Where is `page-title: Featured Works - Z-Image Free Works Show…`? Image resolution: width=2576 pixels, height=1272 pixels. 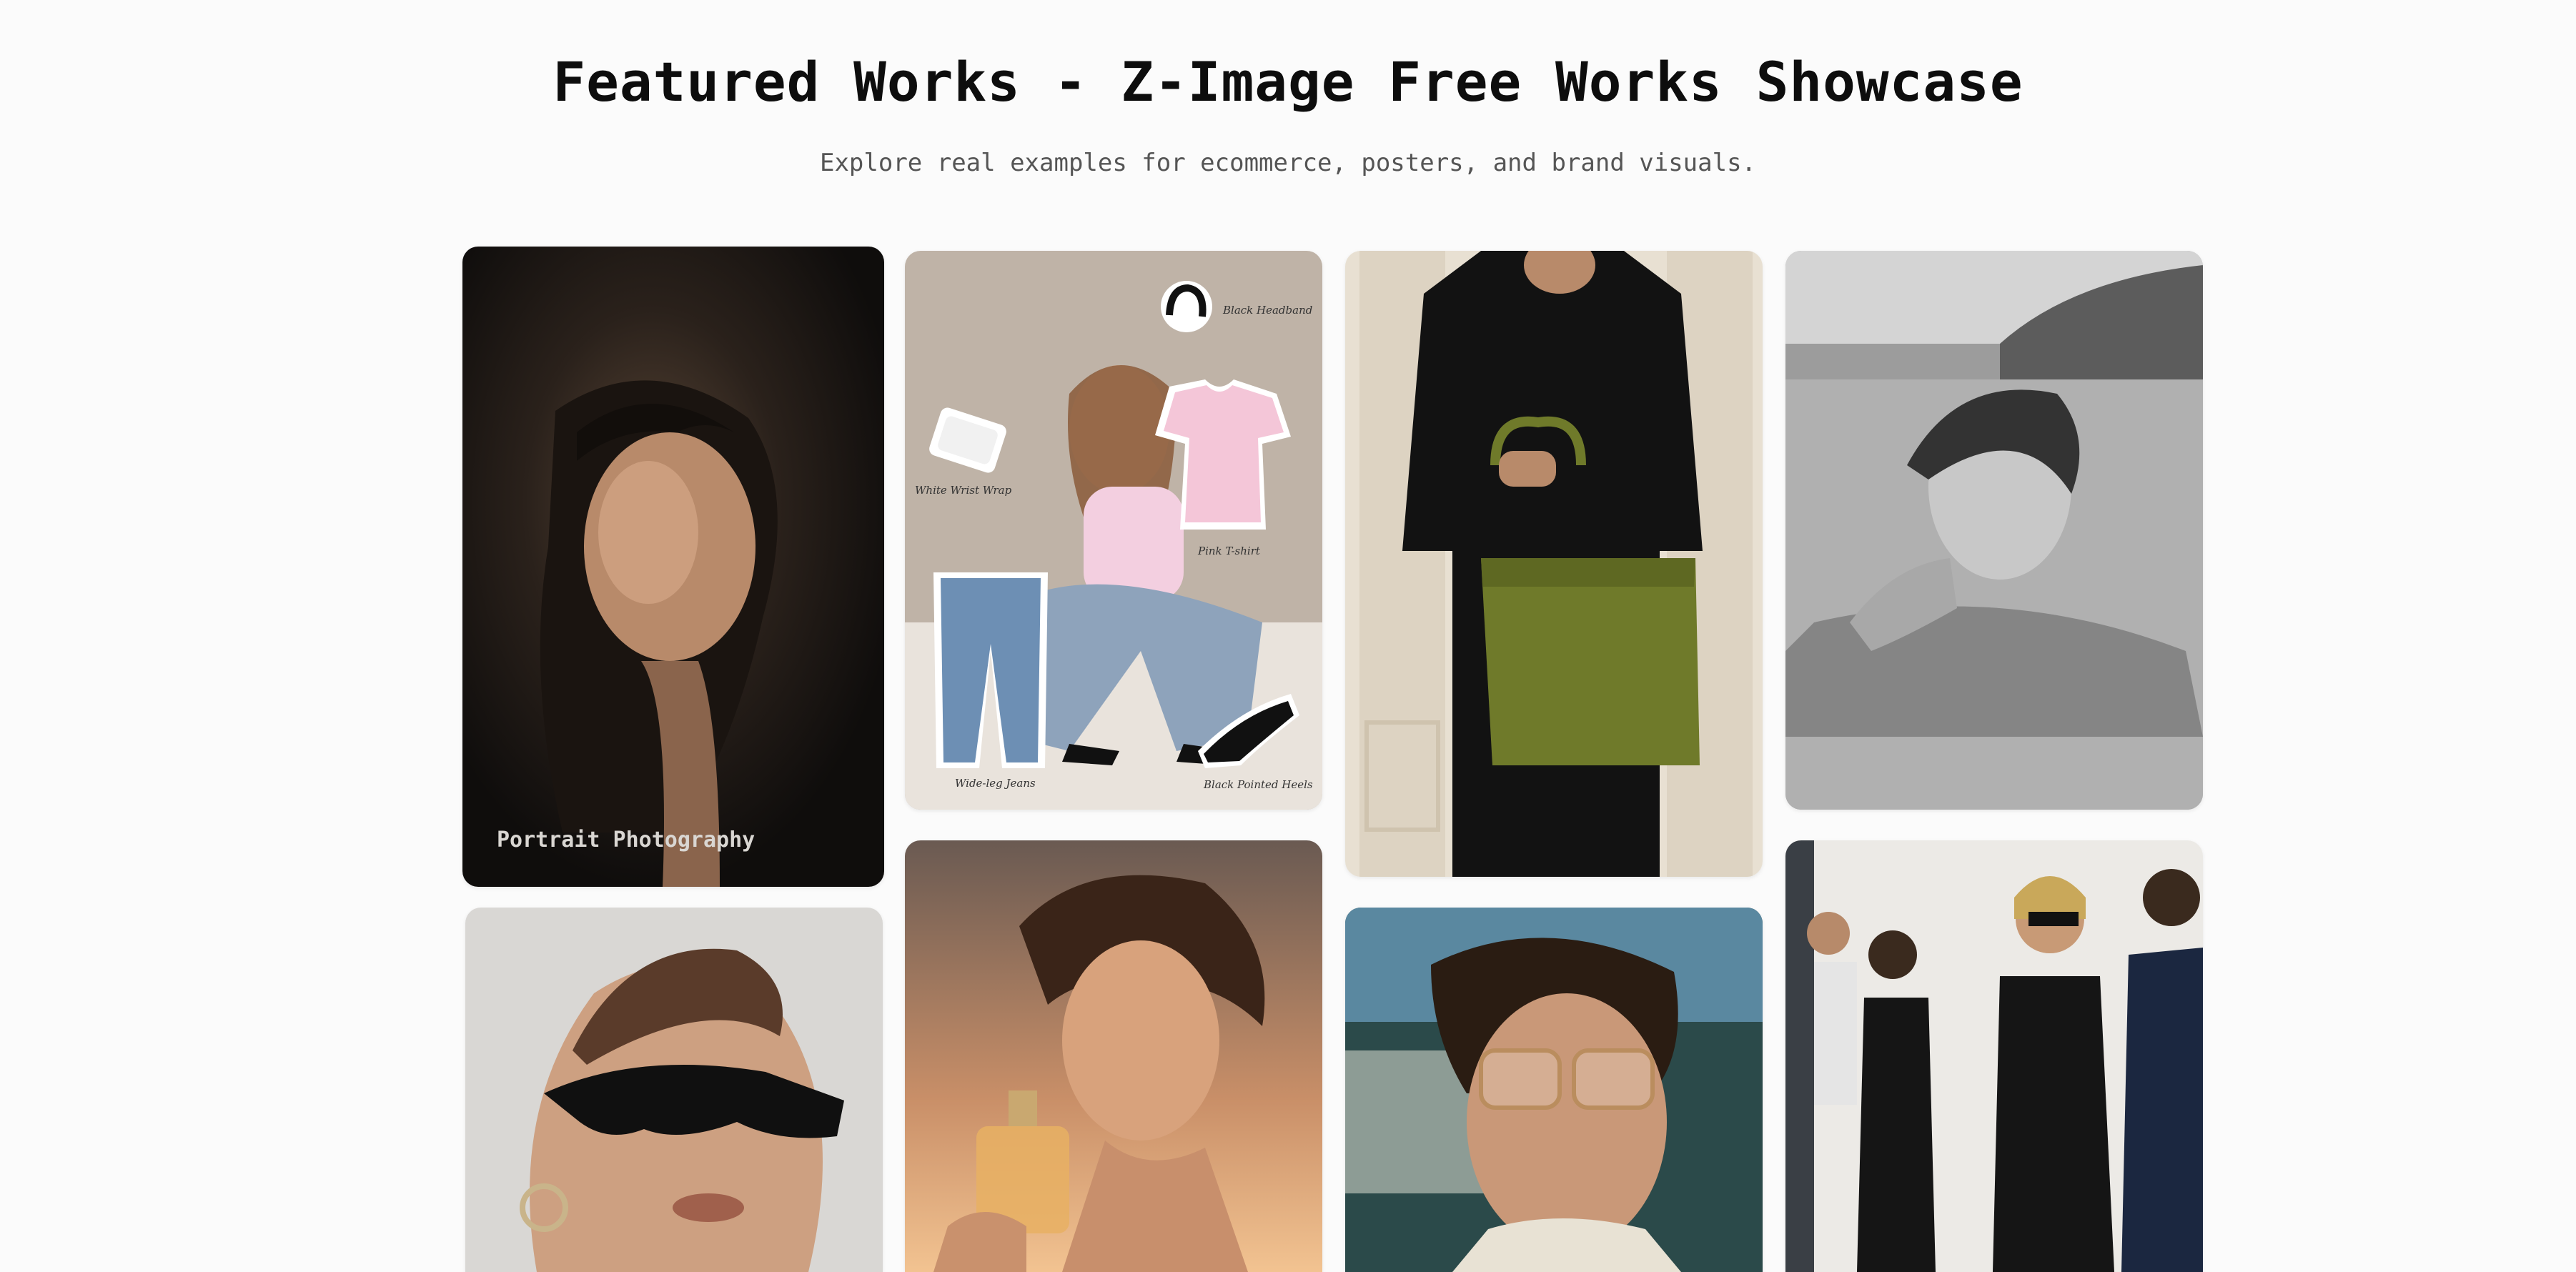
page-title: Featured Works - Z-Image Free Works Show… is located at coordinates (1288, 82).